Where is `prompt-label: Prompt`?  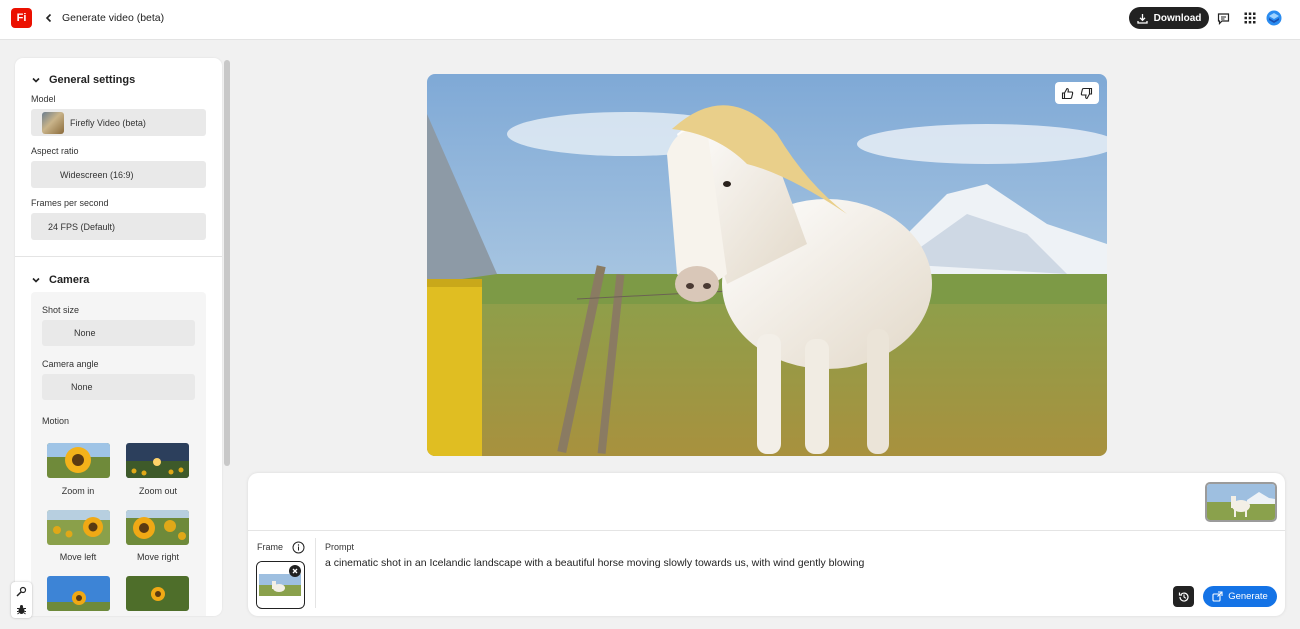 prompt-label: Prompt is located at coordinates (340, 547).